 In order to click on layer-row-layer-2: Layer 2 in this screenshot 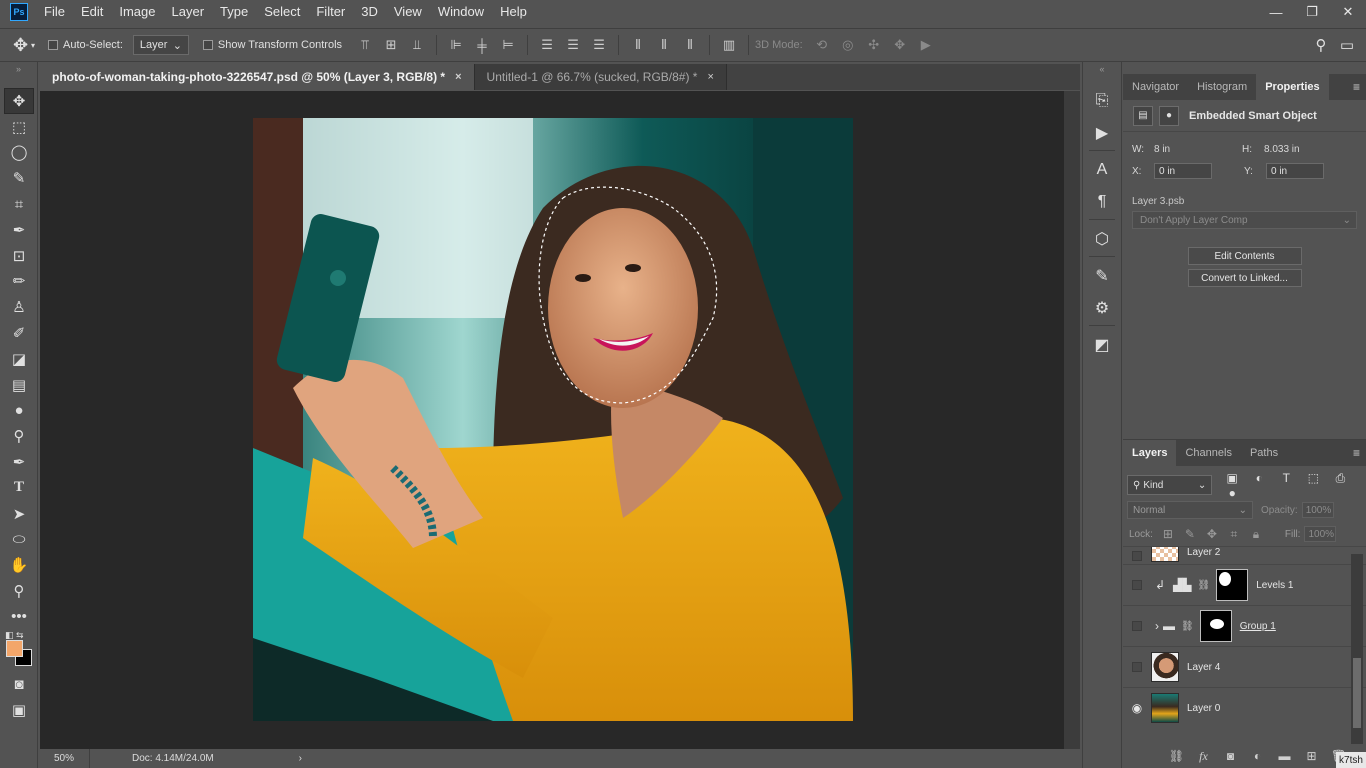, I will do `click(1244, 555)`.